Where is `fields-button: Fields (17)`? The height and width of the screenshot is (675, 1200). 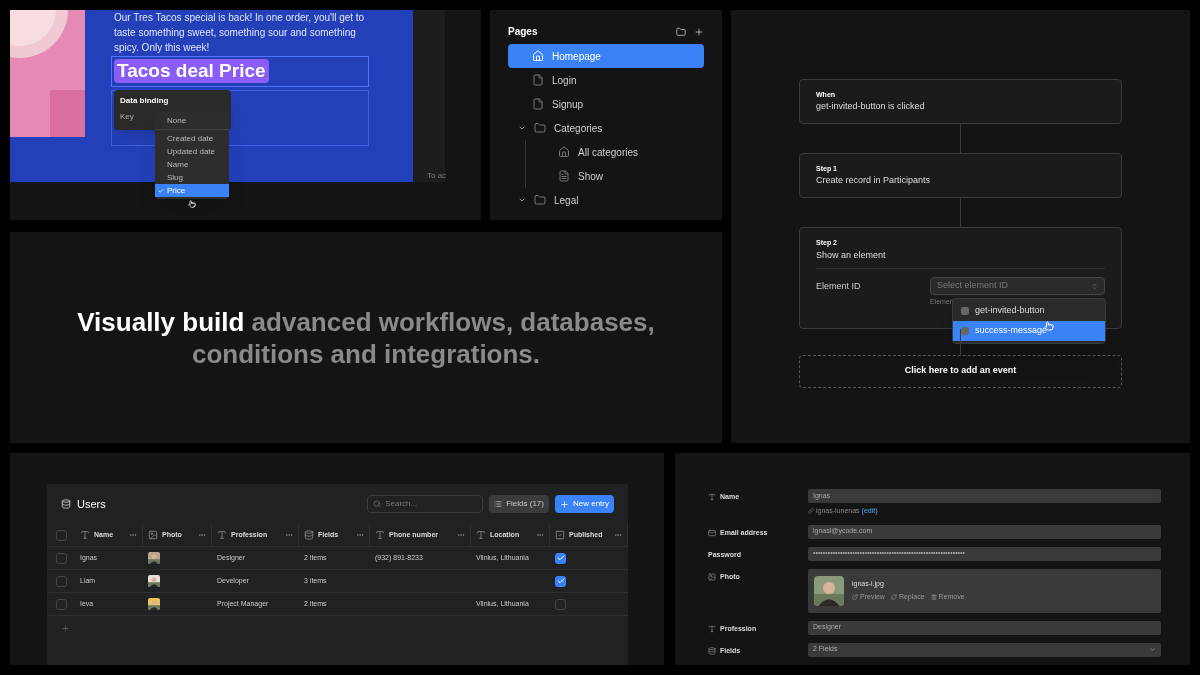 fields-button: Fields (17) is located at coordinates (519, 504).